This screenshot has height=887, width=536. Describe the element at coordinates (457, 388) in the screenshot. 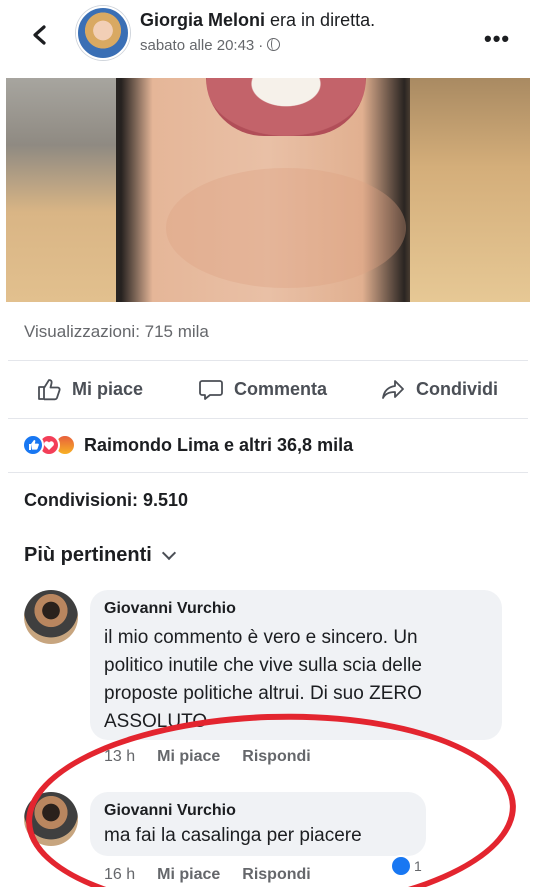

I see `share-button-label: Condividi` at that location.